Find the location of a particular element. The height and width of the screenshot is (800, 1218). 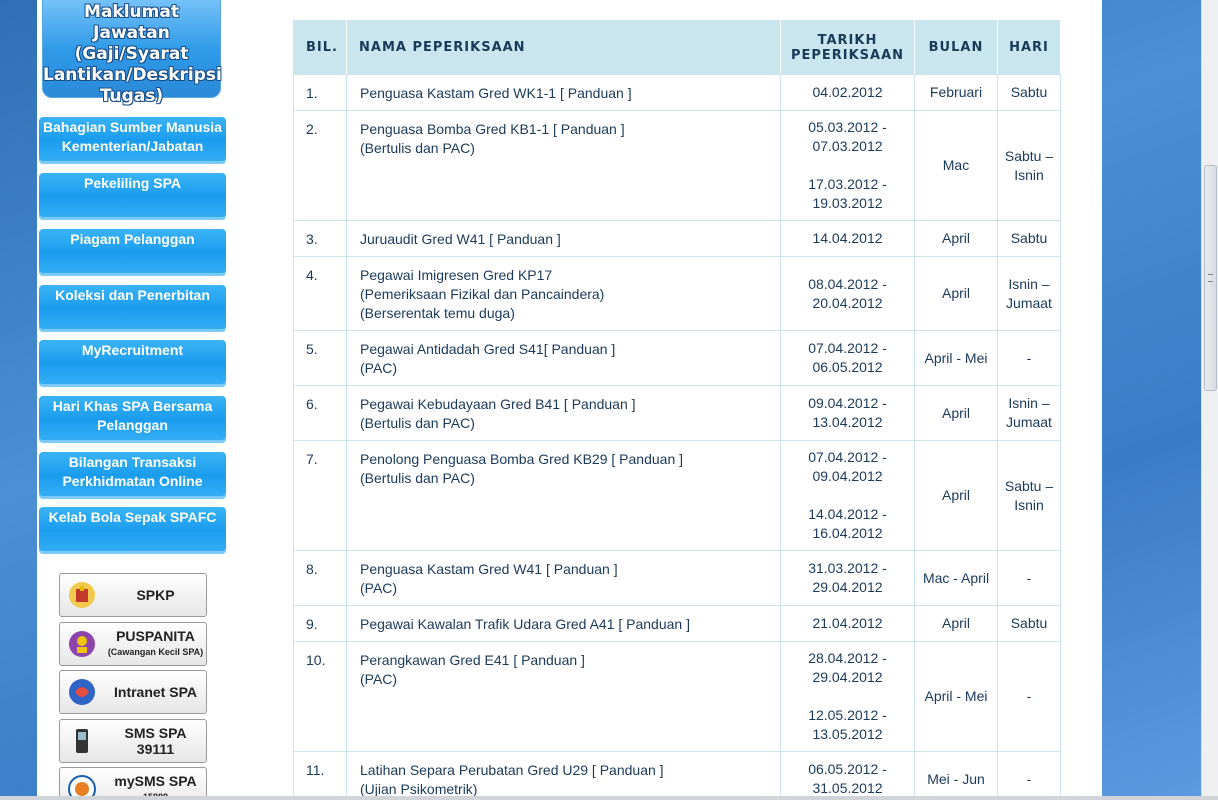

exam-name: Juruaudit Gred W41 [ Panduan ] is located at coordinates (567, 239).